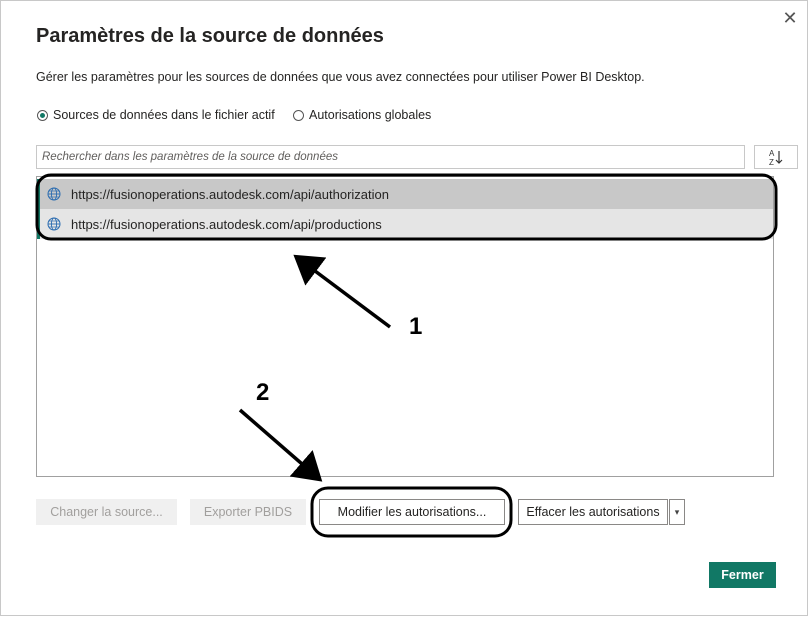 The height and width of the screenshot is (617, 808). I want to click on radio-current-file-label: Sources de données dans le fichier actif, so click(164, 115).